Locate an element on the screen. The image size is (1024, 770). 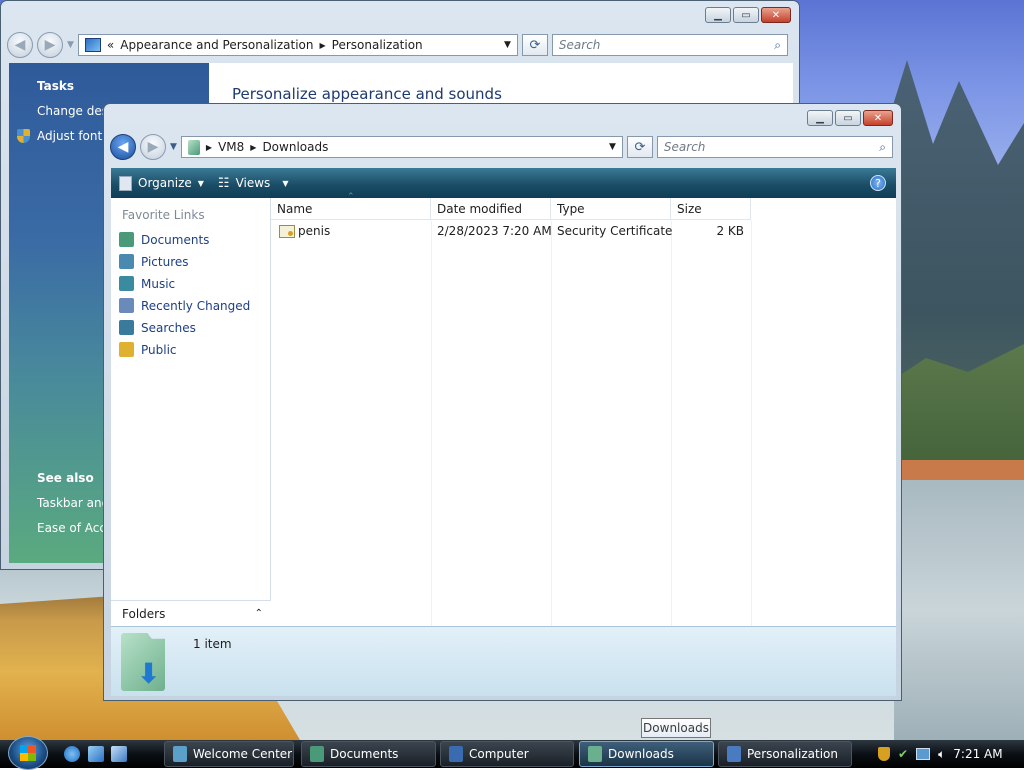
window-controls: ▁ ▭ ✕ is located at coordinates (748, 15).